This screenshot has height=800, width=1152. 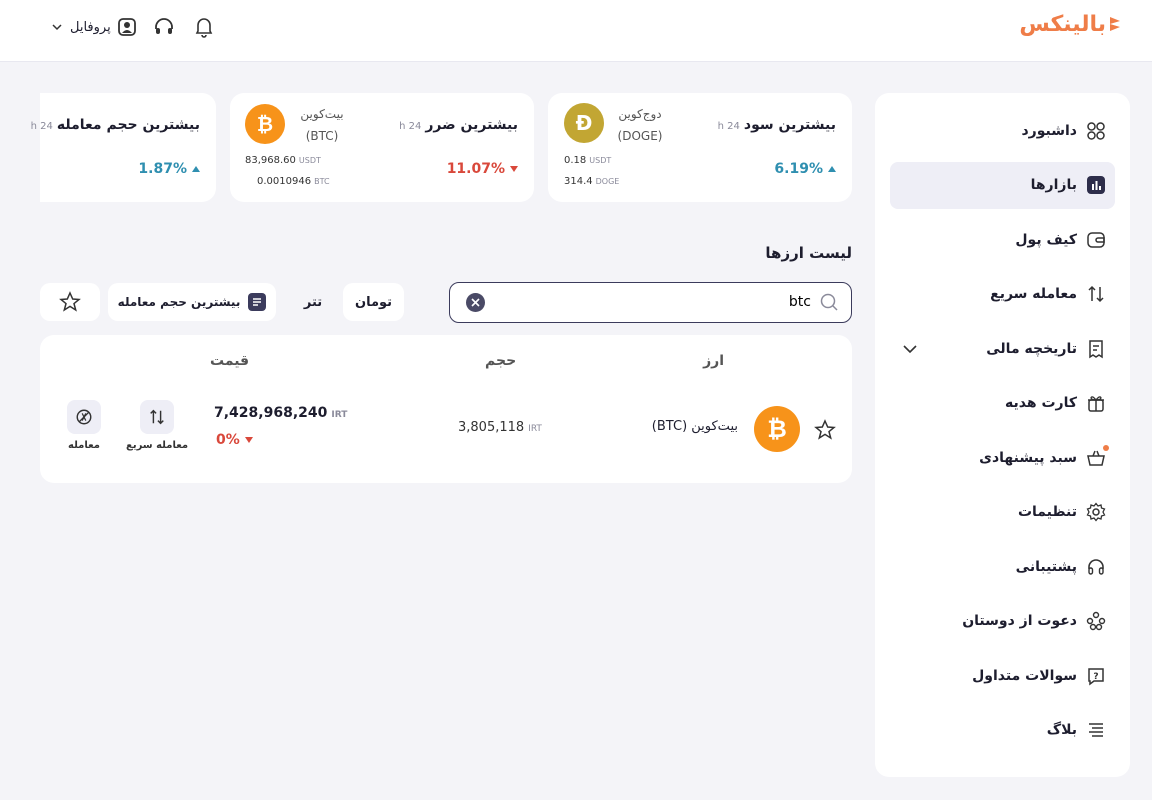 What do you see at coordinates (640, 125) in the screenshot?
I see `coin-name: دوج‌کوین (DOGE)` at bounding box center [640, 125].